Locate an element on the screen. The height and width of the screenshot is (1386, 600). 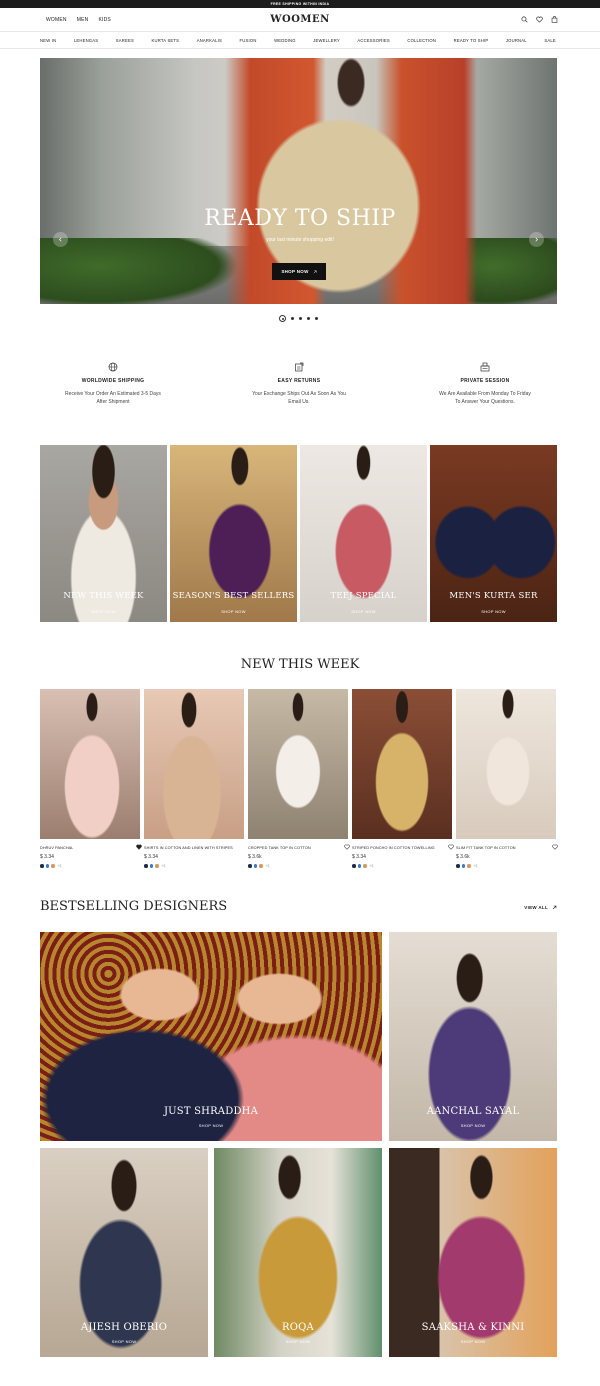
hero-shop-now-button: SHOP NOW is located at coordinates (299, 271).